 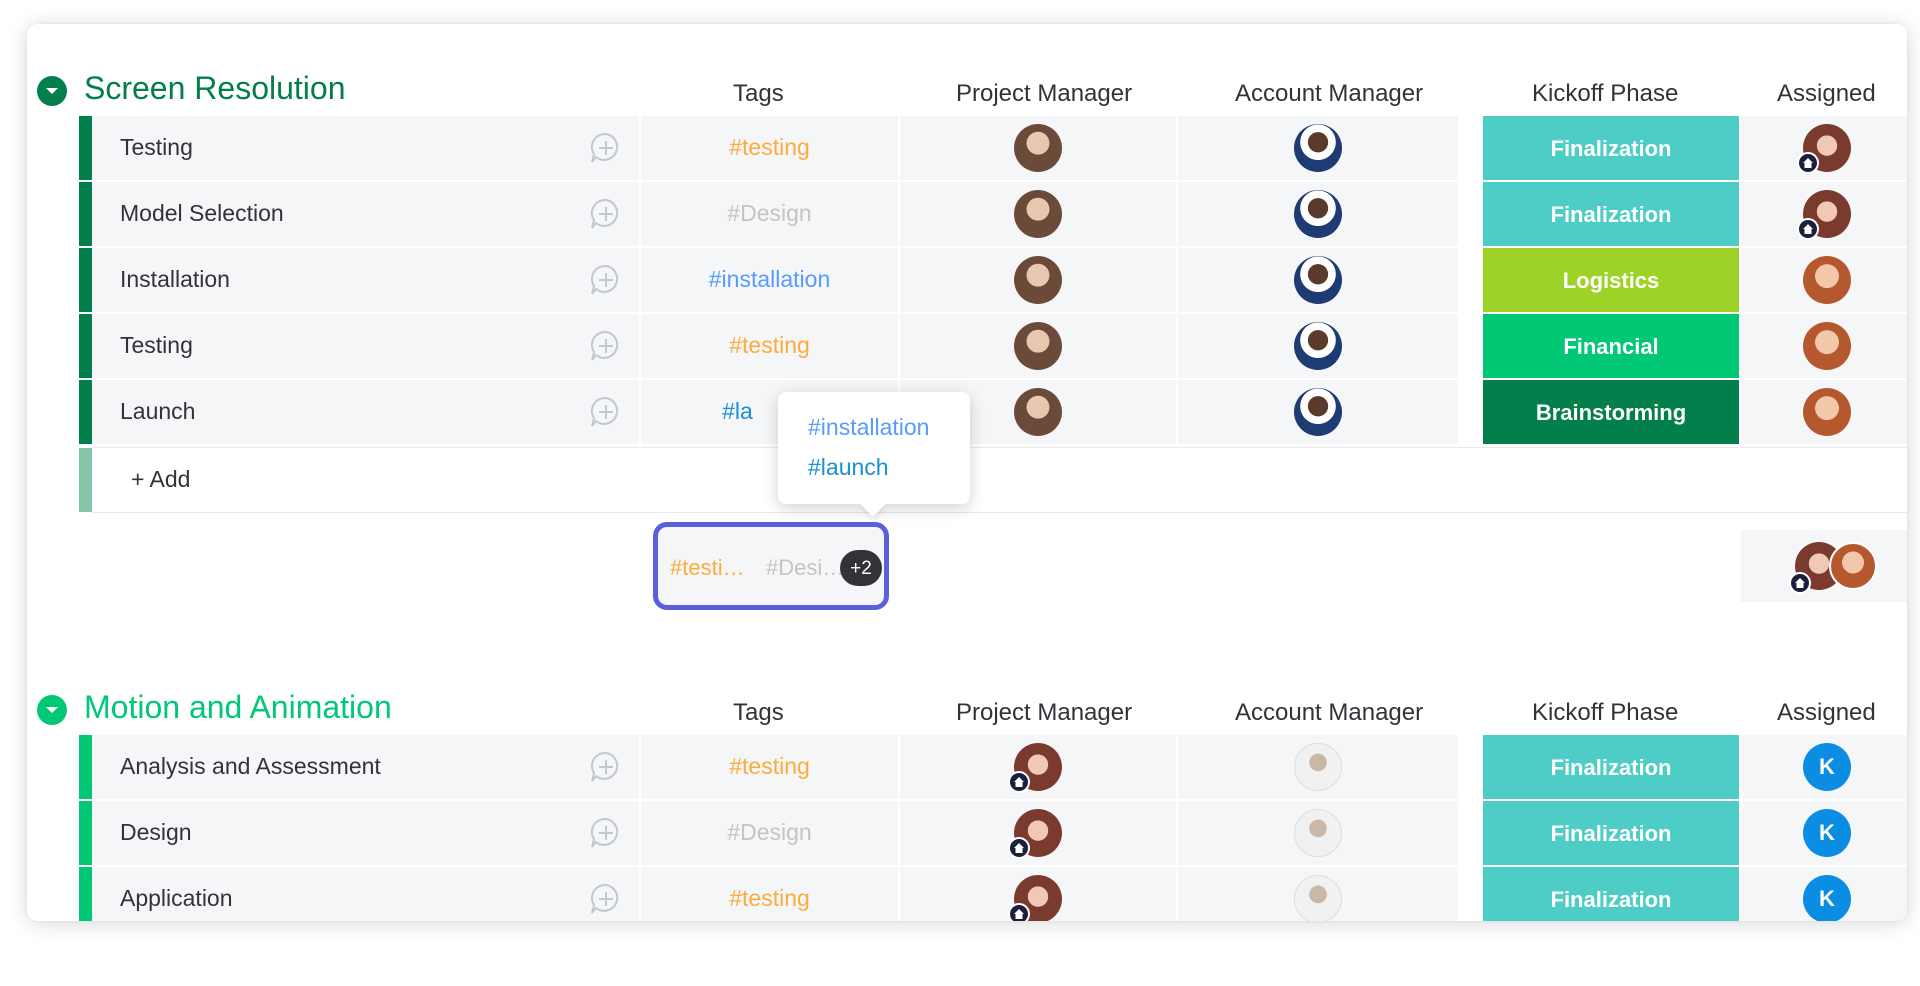 What do you see at coordinates (365, 412) in the screenshot?
I see `item-name-cell: Launch` at bounding box center [365, 412].